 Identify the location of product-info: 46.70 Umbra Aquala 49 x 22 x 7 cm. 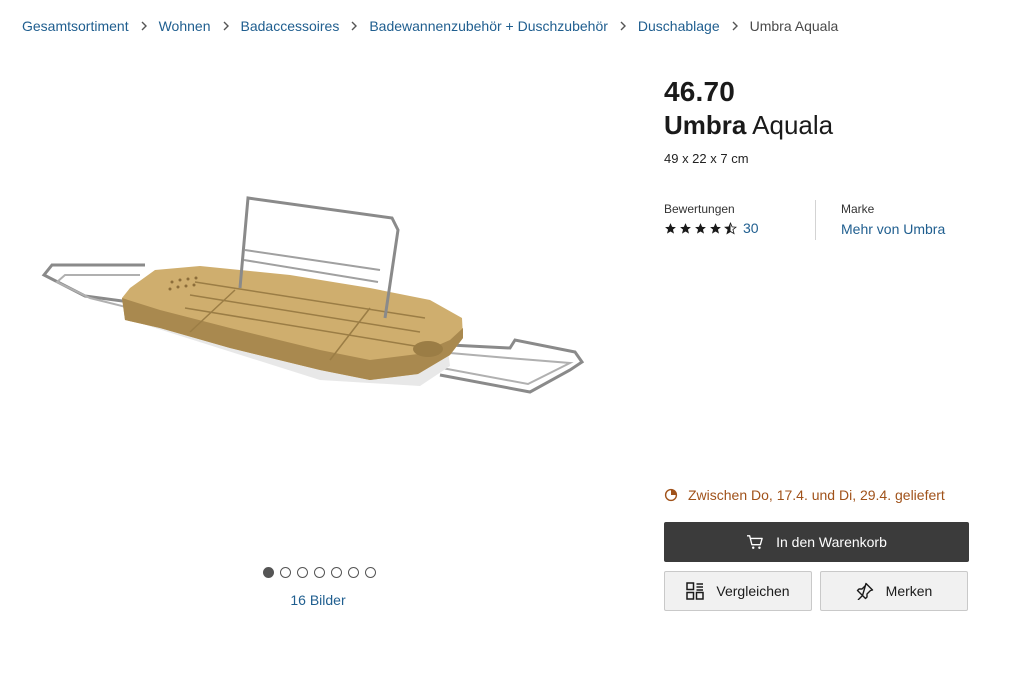
(816, 121).